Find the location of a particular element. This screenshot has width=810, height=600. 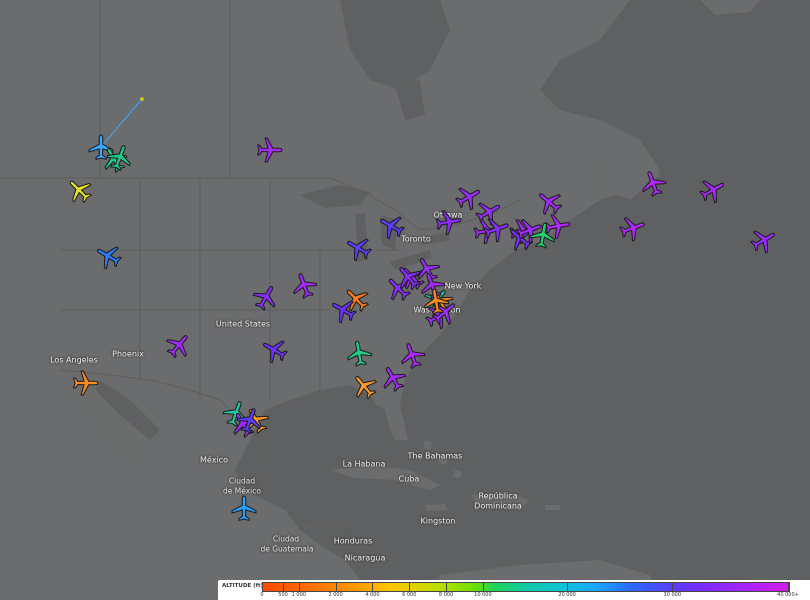

track-end-dot is located at coordinates (142, 99).